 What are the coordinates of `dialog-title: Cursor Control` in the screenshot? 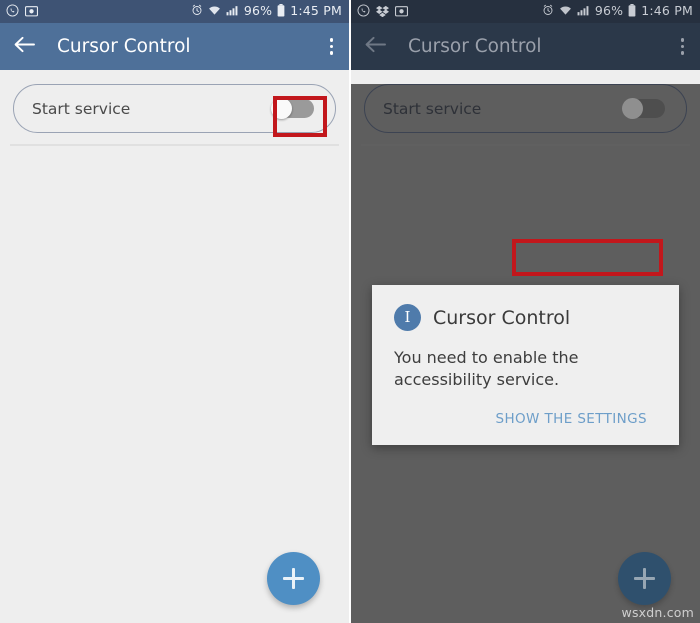 It's located at (502, 317).